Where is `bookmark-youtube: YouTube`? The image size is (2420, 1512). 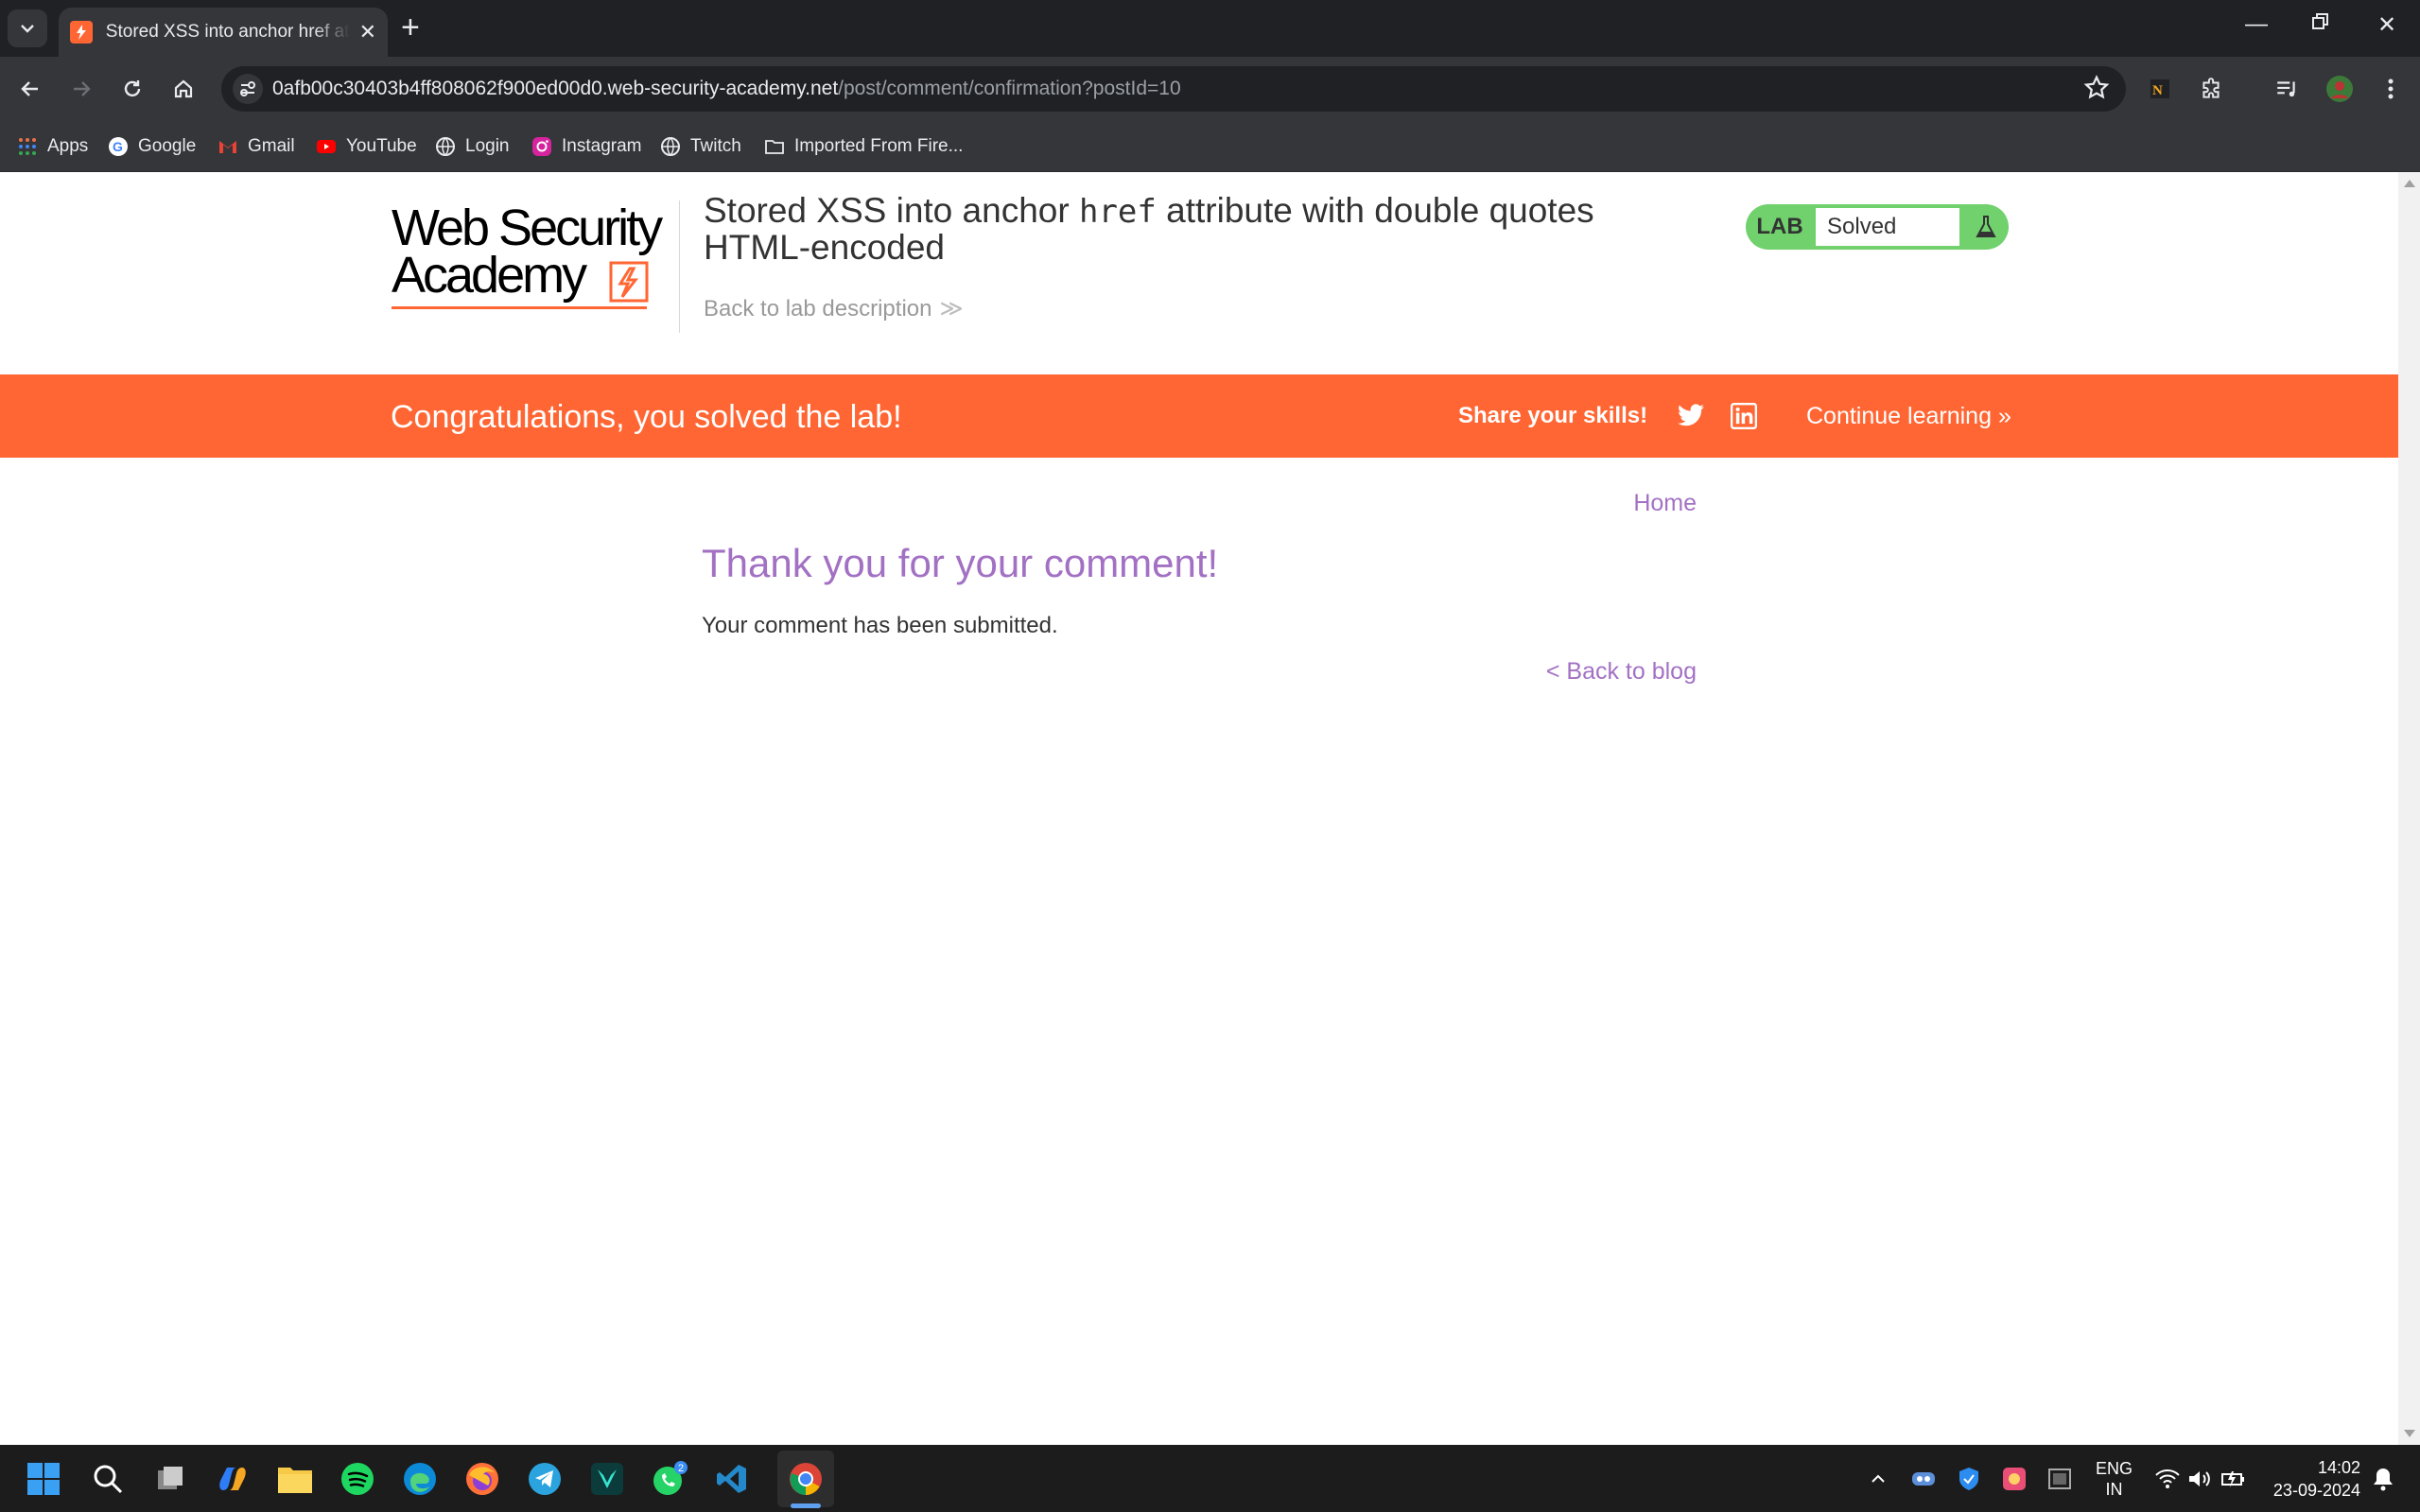 bookmark-youtube: YouTube is located at coordinates (367, 146).